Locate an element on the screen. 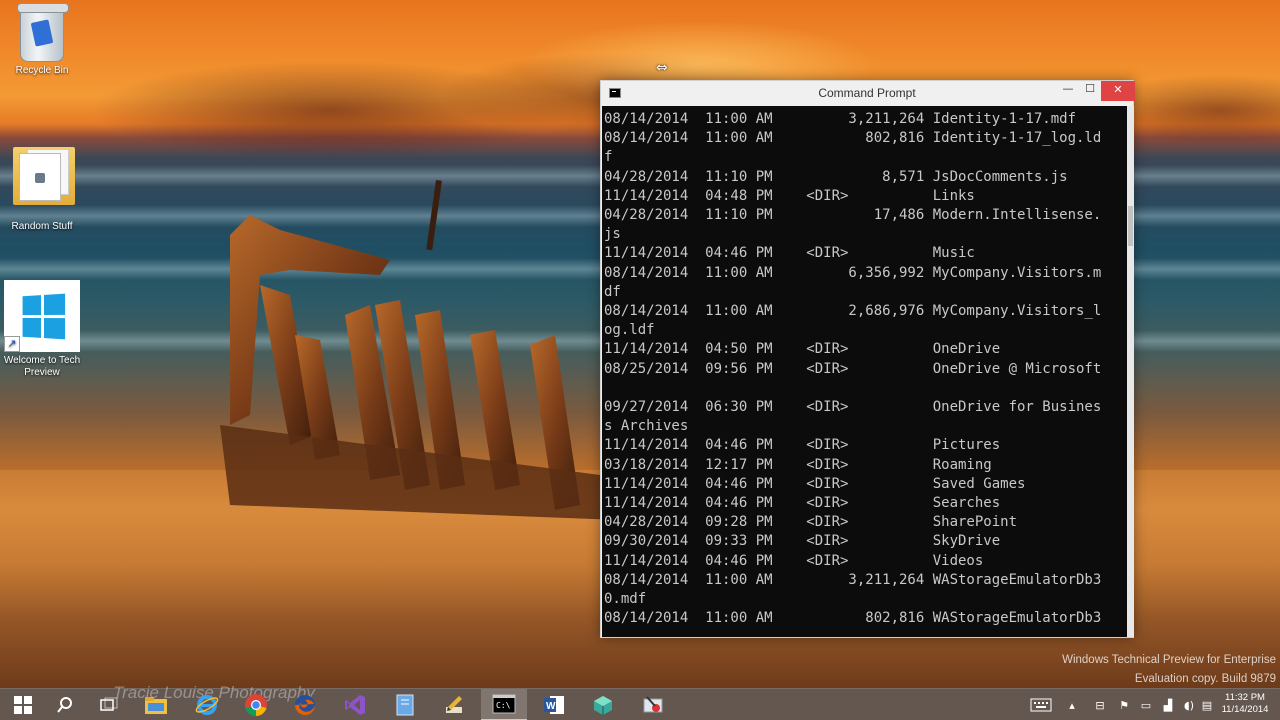  shortcut-arrow-icon: ↗ is located at coordinates (12, 344).